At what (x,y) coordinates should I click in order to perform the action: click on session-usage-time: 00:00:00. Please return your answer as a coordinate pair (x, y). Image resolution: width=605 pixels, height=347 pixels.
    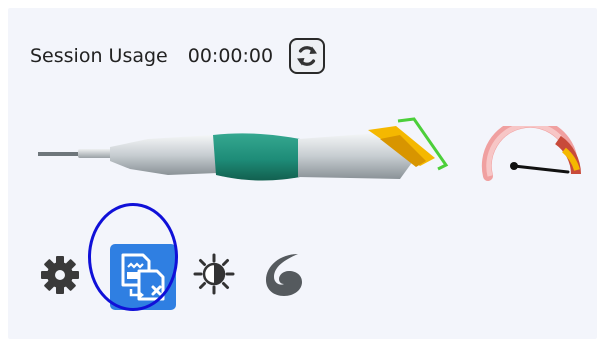
    Looking at the image, I should click on (230, 56).